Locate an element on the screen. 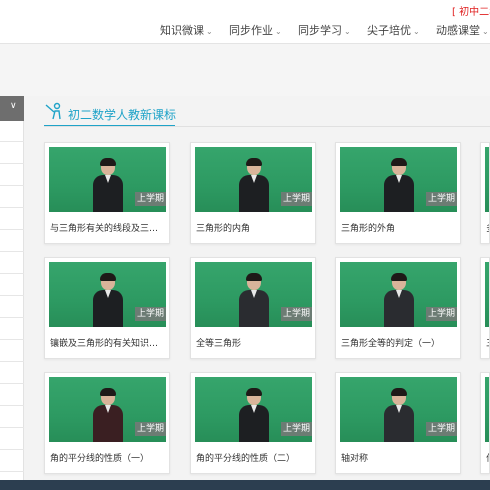 The width and height of the screenshot is (490, 490). video-title: 角的平分线的性质（一） is located at coordinates (108, 457).